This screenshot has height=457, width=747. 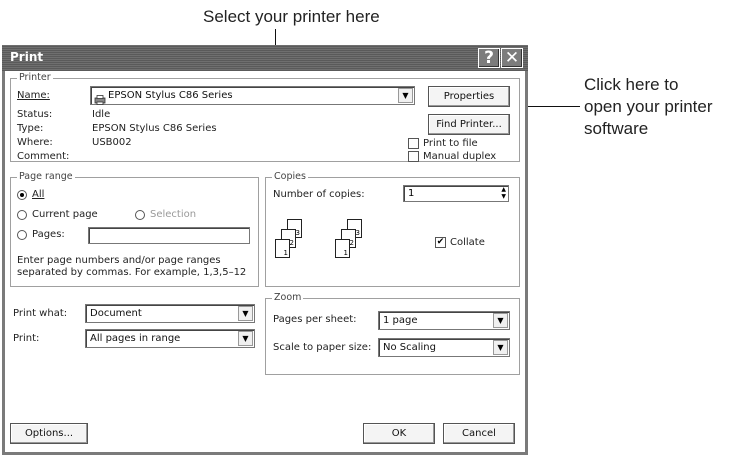 I want to click on help-button: ?, so click(x=489, y=58).